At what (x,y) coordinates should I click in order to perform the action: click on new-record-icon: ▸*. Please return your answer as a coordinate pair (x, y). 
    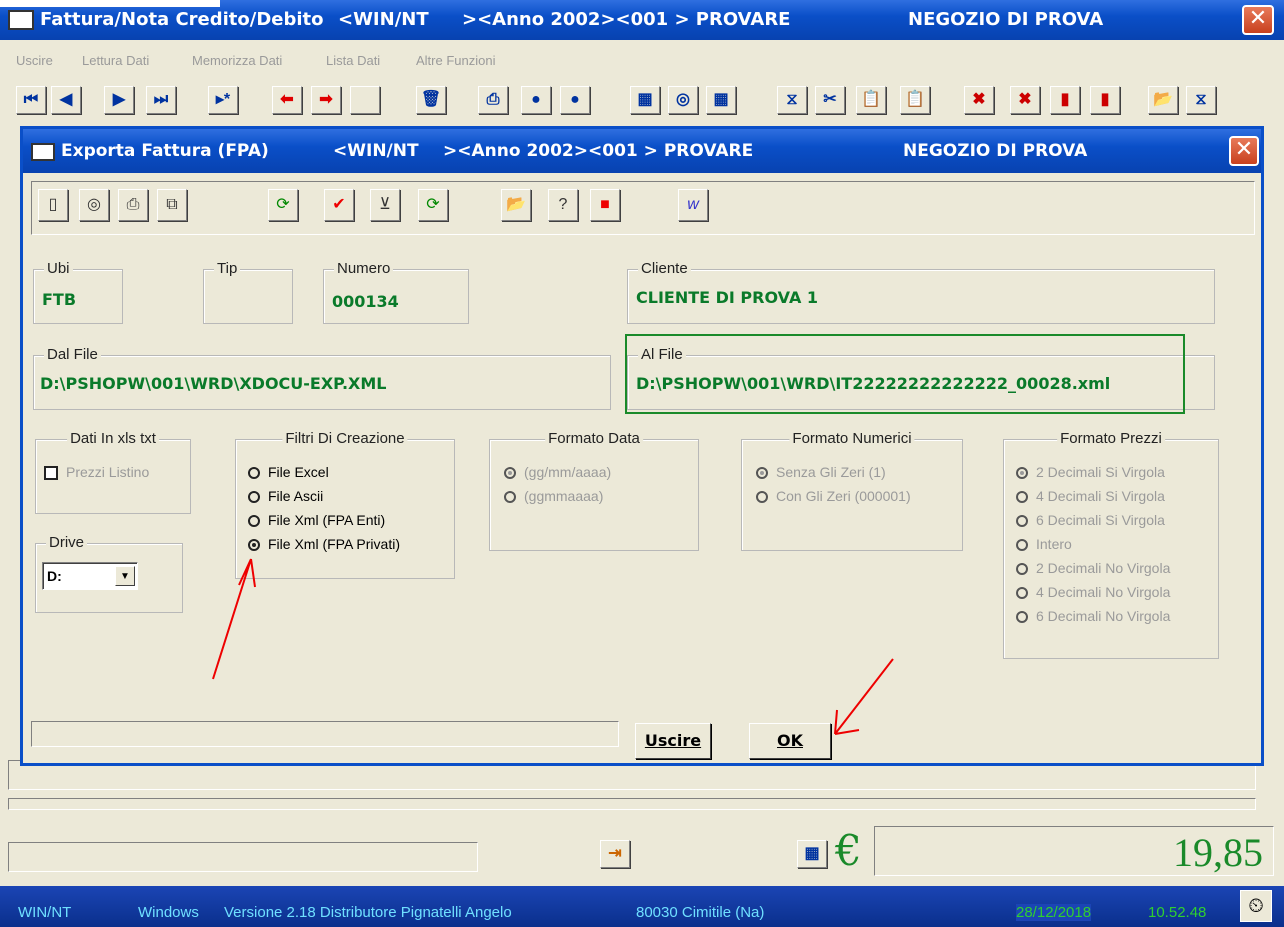
    Looking at the image, I should click on (223, 100).